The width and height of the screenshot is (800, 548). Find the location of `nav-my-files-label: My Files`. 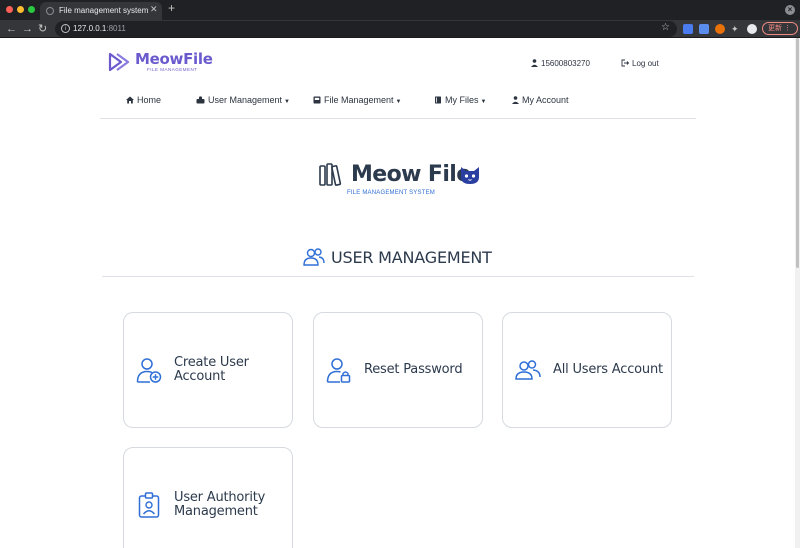

nav-my-files-label: My Files is located at coordinates (462, 100).